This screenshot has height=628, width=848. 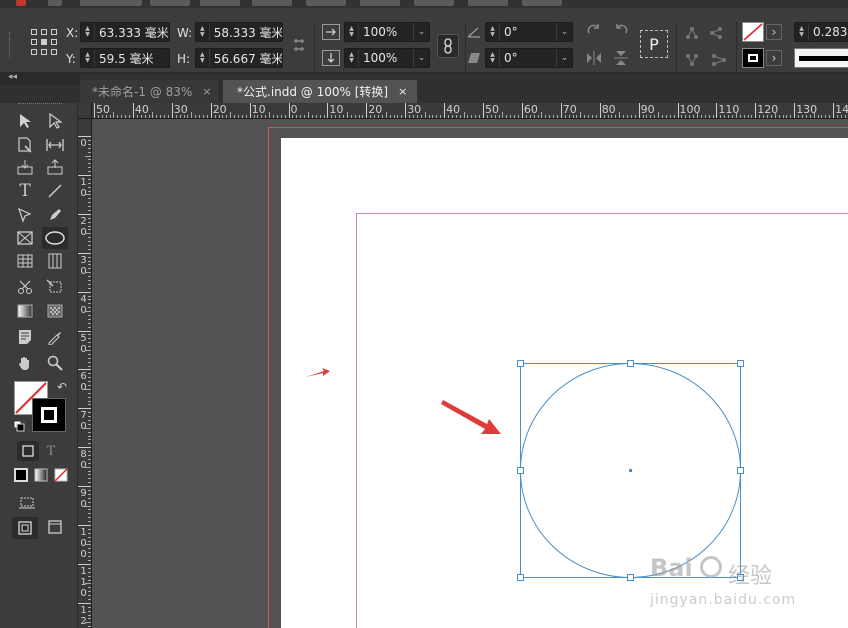 What do you see at coordinates (125, 58) in the screenshot?
I see `y-field: ▲ ▼ 59.5 毫米` at bounding box center [125, 58].